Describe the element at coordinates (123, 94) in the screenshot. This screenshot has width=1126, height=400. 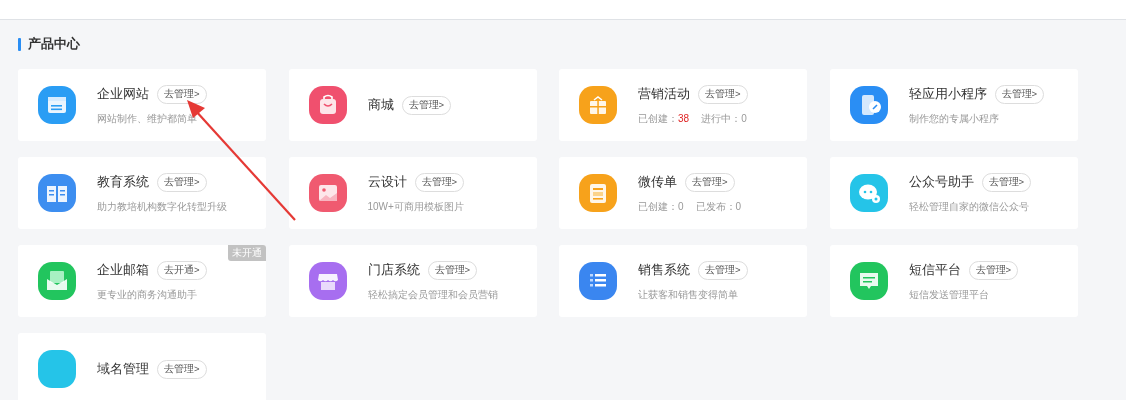
I see `product-name: 企业网站` at that location.